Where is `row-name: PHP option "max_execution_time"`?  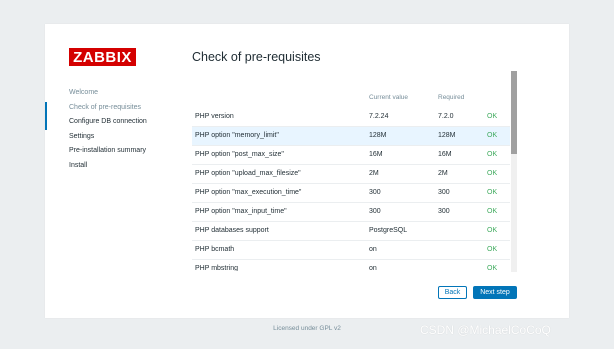
row-name: PHP option "max_execution_time" is located at coordinates (248, 192).